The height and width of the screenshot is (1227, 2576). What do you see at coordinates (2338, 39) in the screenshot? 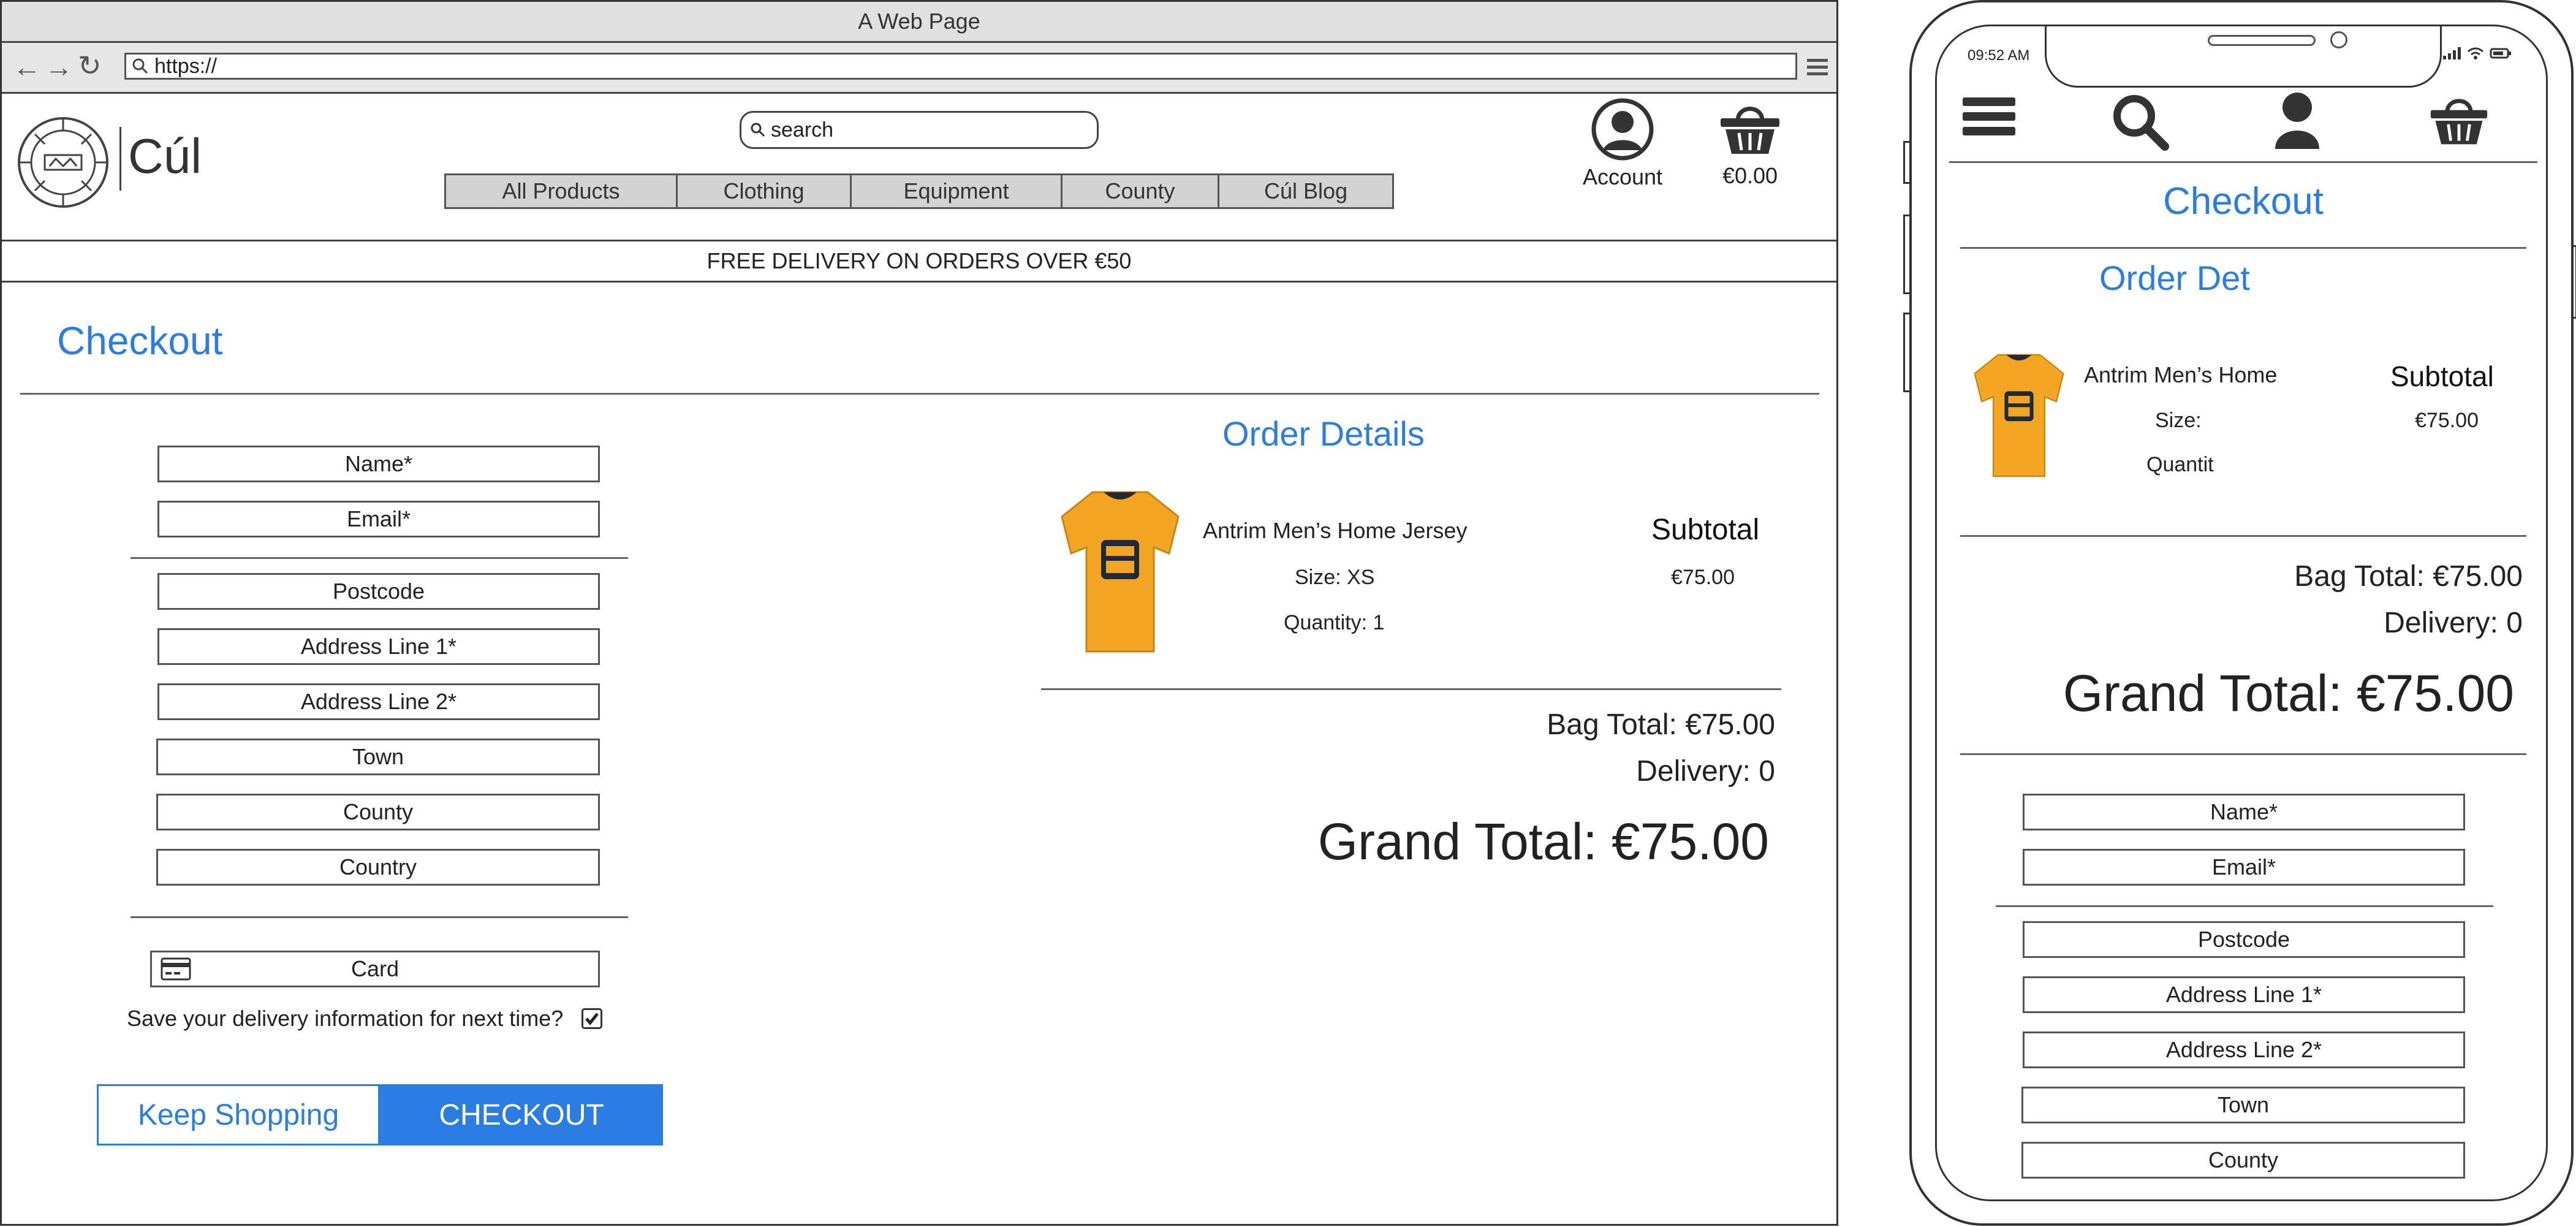
I see `front-camera` at bounding box center [2338, 39].